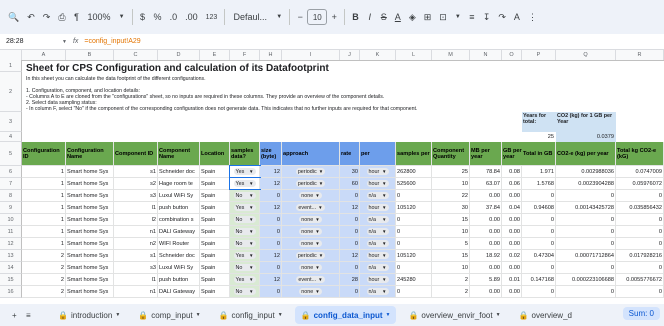 Image resolution: width=664 pixels, height=326 pixels. I want to click on cell: 0.017928216, so click(640, 255).